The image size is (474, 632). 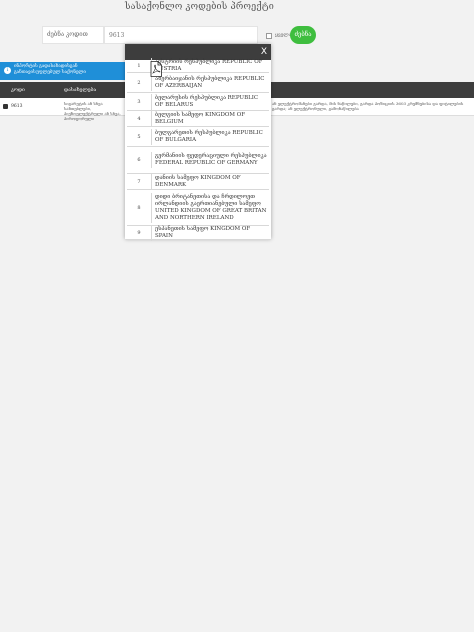 I want to click on close-icon: X, so click(x=264, y=52).